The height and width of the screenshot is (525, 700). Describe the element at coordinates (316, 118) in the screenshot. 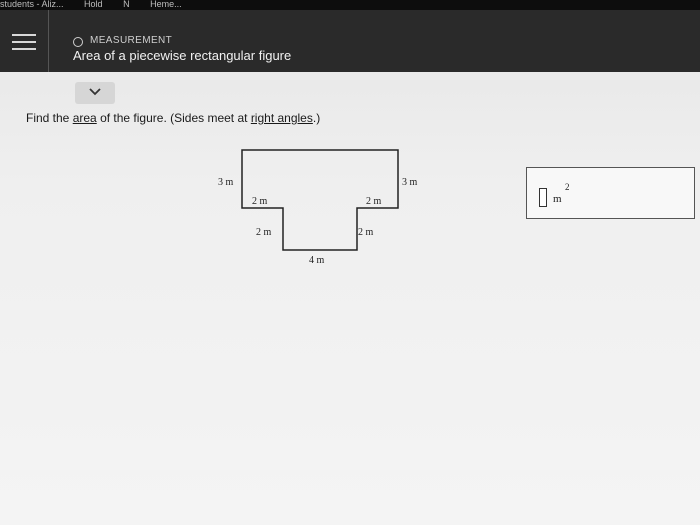

I see `prompt-text: .)` at that location.